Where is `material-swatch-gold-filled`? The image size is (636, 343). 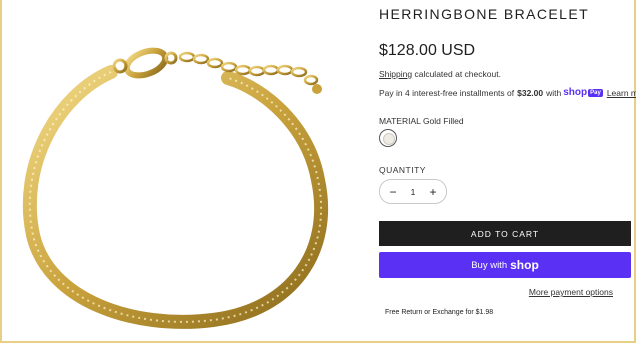 material-swatch-gold-filled is located at coordinates (388, 138).